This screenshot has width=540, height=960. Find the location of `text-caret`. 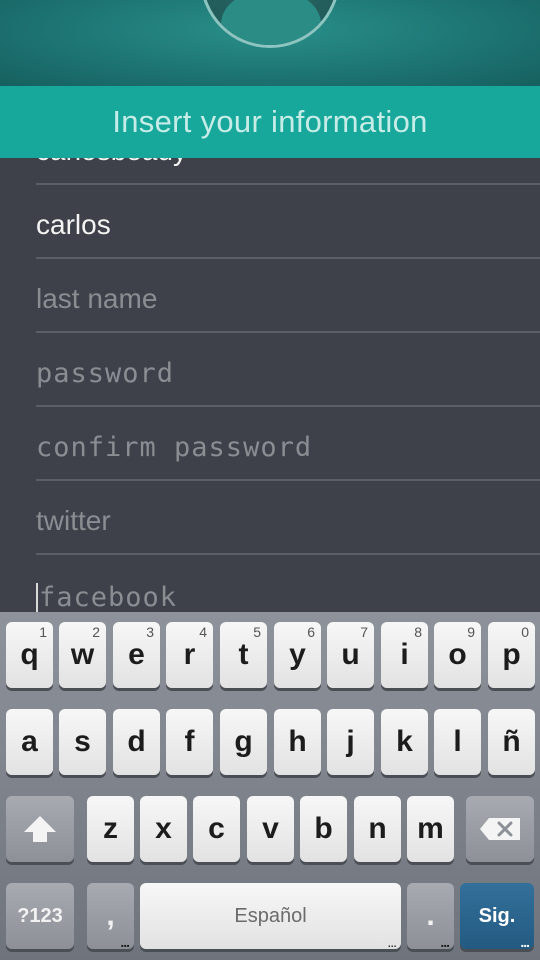

text-caret is located at coordinates (37, 597).